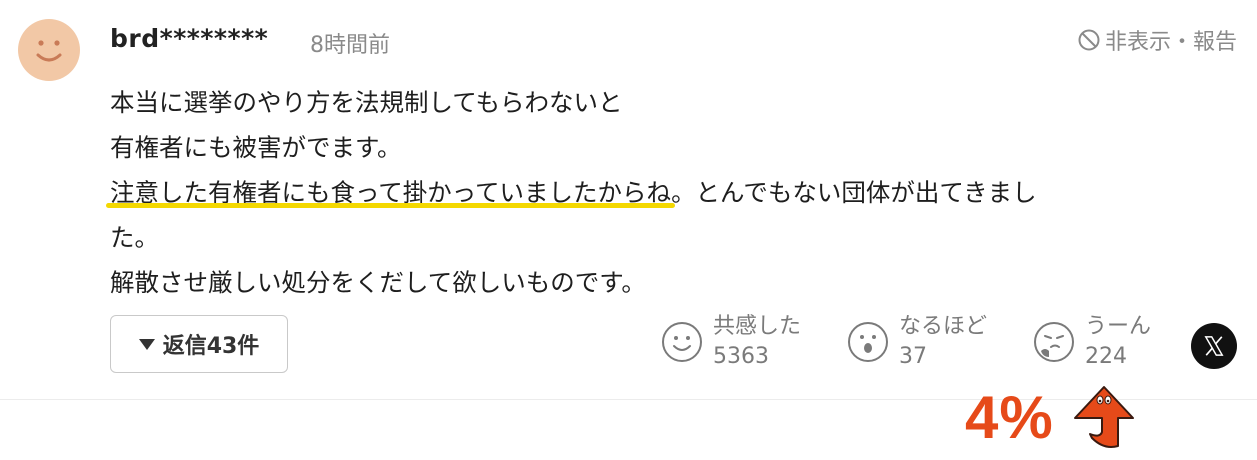 This screenshot has height=460, width=1257. Describe the element at coordinates (757, 326) in the screenshot. I see `reaction-label: 共感した` at that location.